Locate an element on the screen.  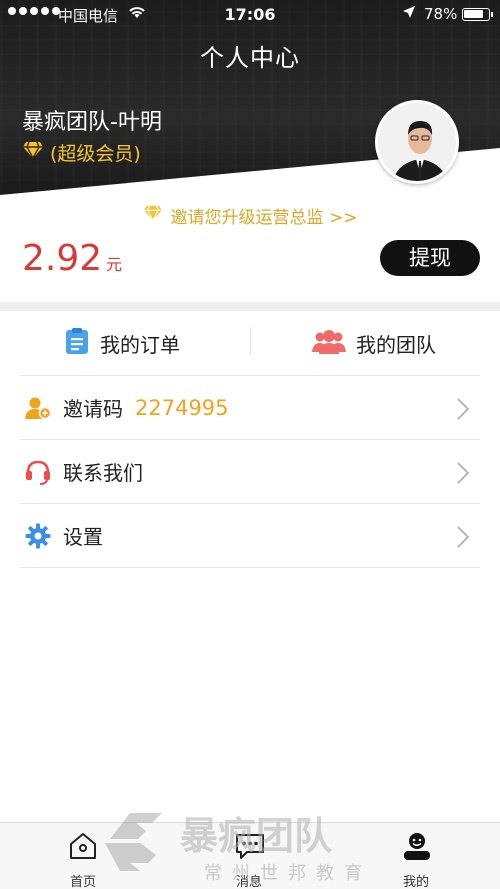
my-team-label: 我的团队 is located at coordinates (396, 345).